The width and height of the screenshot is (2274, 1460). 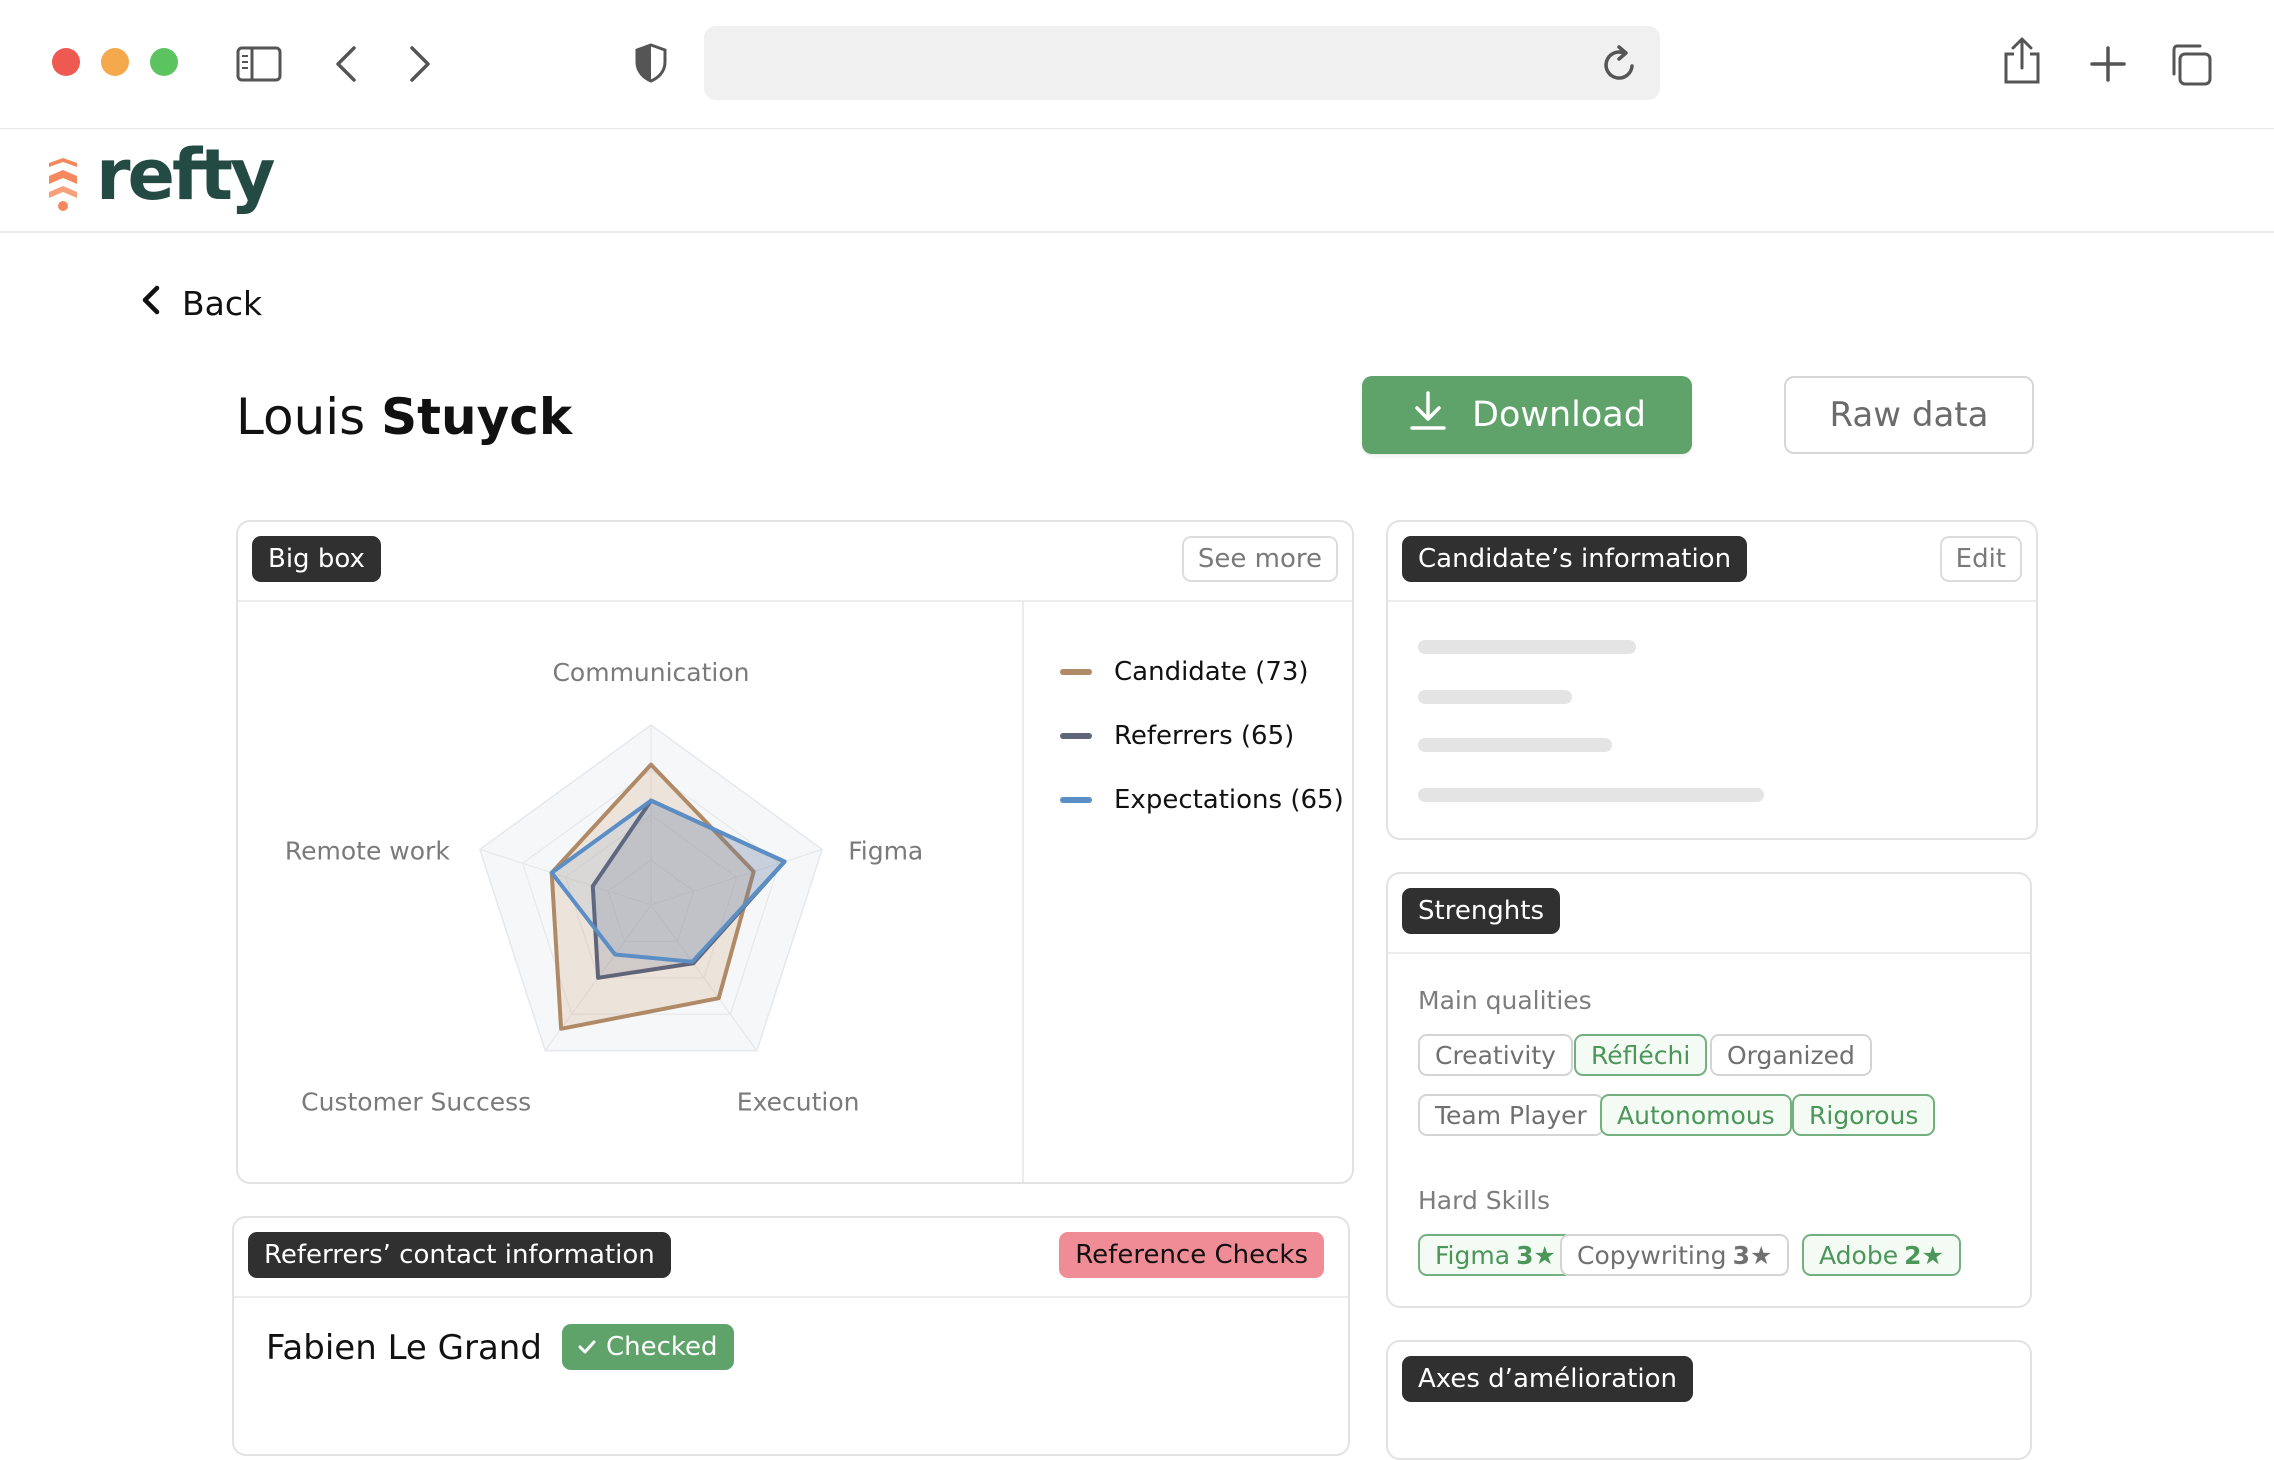 What do you see at coordinates (795, 562) in the screenshot?
I see `big-box-header: Big box See more` at bounding box center [795, 562].